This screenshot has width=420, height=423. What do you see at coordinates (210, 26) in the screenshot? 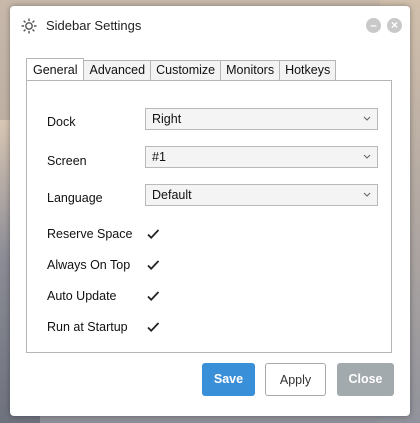
I see `title-bar: Sidebar Settings – ×` at bounding box center [210, 26].